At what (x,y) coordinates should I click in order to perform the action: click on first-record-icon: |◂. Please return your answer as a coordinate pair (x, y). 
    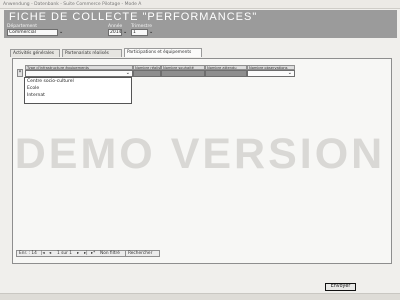
    Looking at the image, I should click on (43, 254).